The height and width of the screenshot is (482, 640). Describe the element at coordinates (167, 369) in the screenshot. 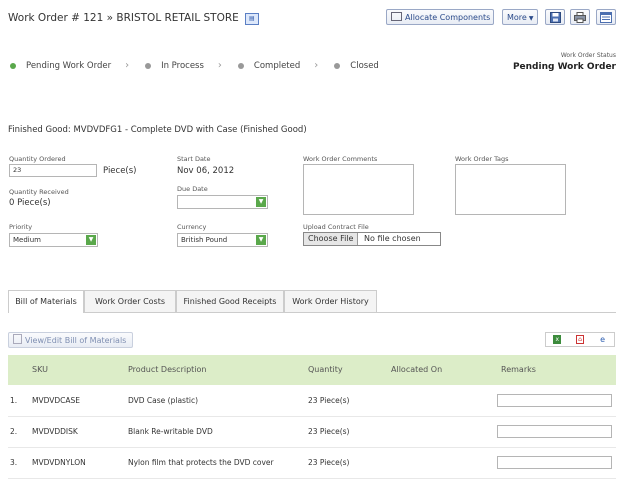

I see `column-header-product-description: Product Description` at that location.